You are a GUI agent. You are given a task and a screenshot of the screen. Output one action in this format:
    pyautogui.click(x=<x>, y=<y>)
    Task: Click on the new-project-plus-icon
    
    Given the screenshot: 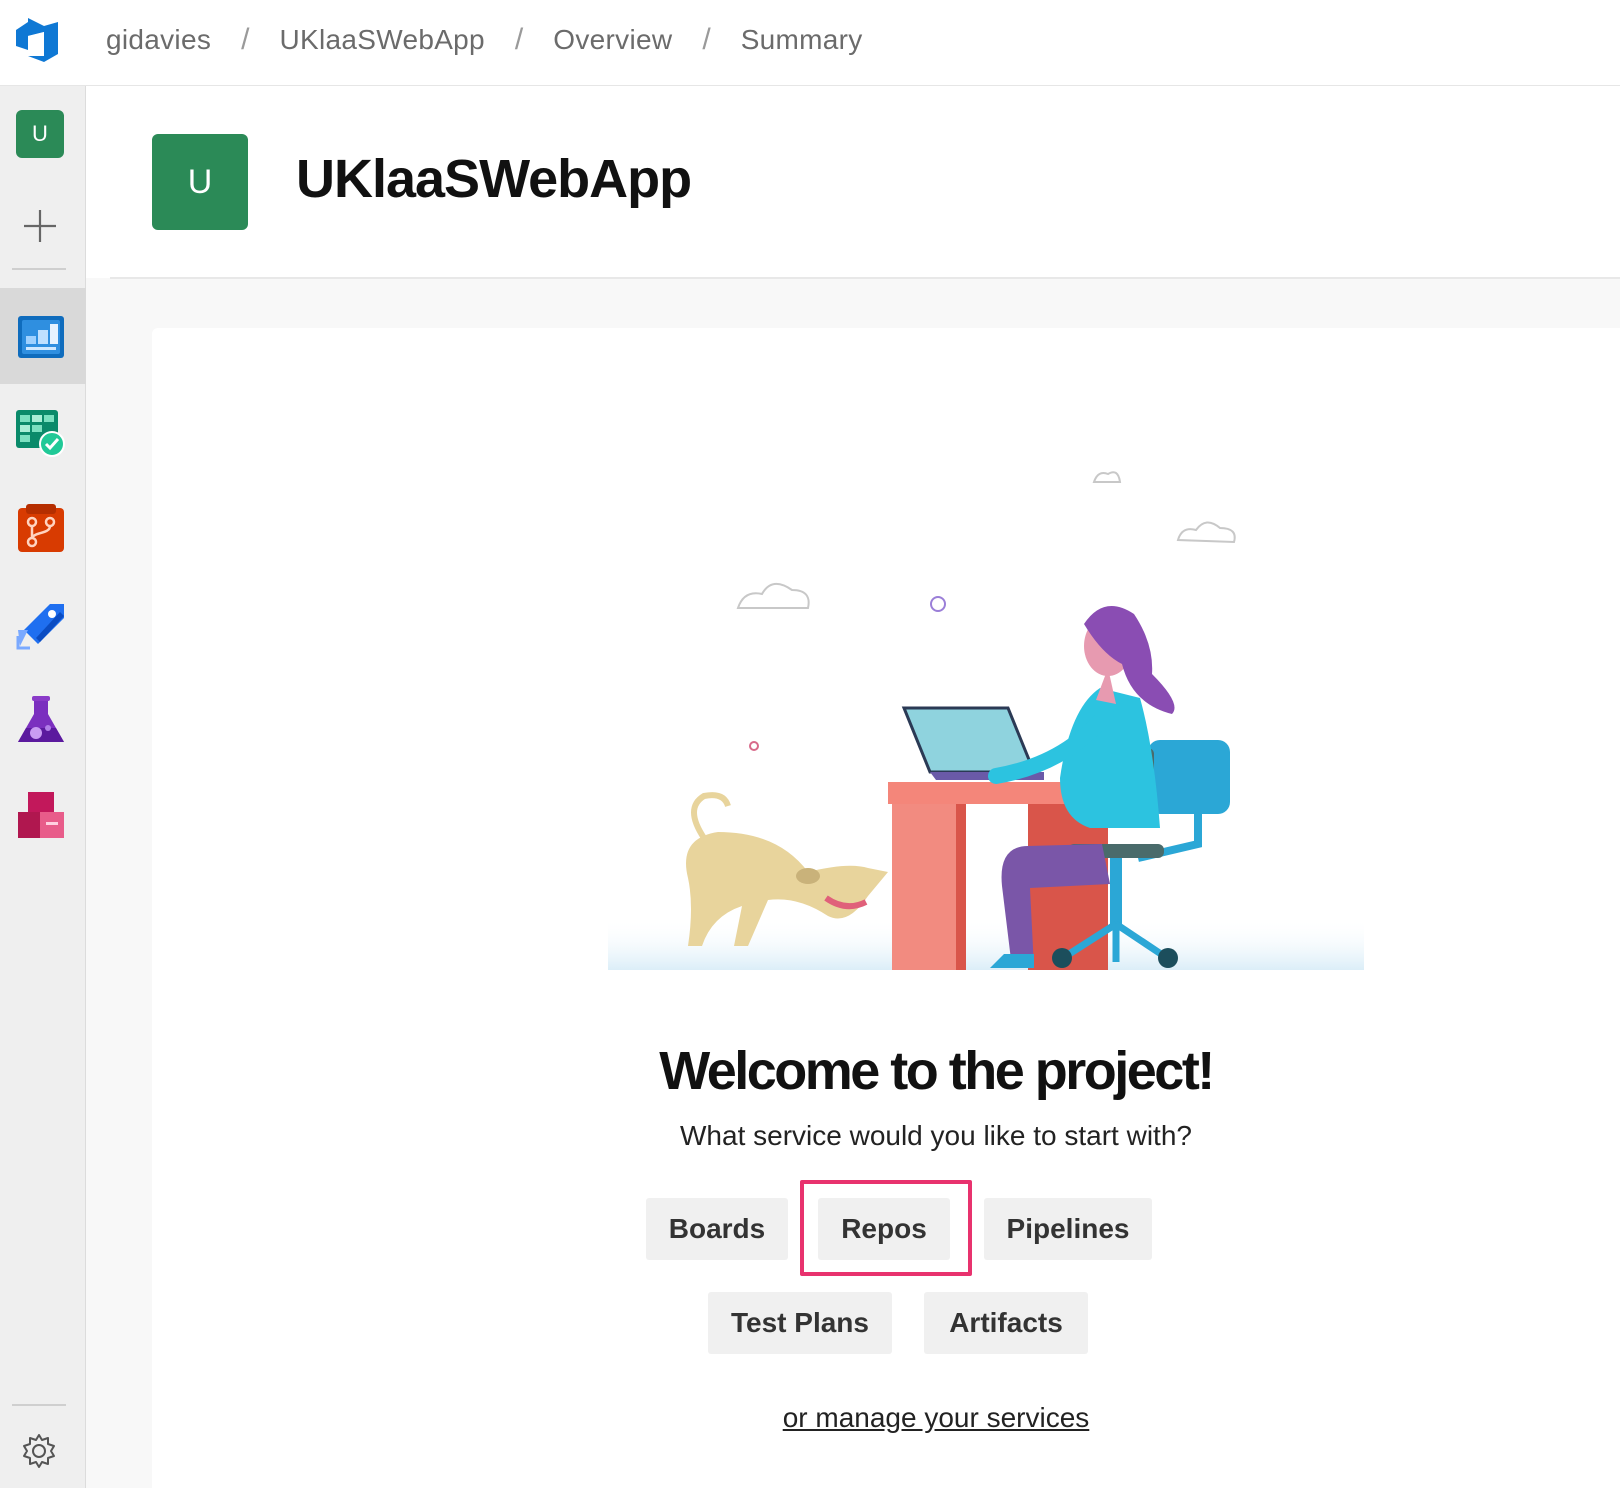 What is the action you would take?
    pyautogui.click(x=40, y=226)
    